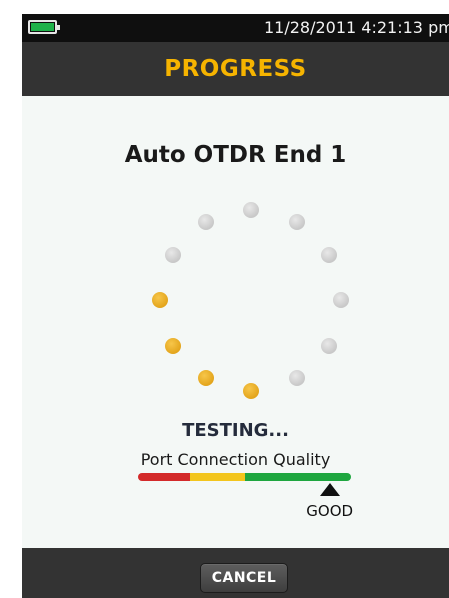 This screenshot has height=598, width=449. Describe the element at coordinates (235, 459) in the screenshot. I see `port-quality-label: Port Connection Quality` at that location.